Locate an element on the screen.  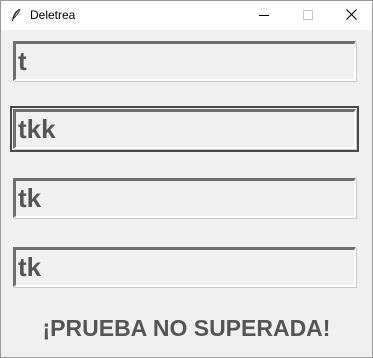
spelling-entry-2: tkk is located at coordinates (184, 129).